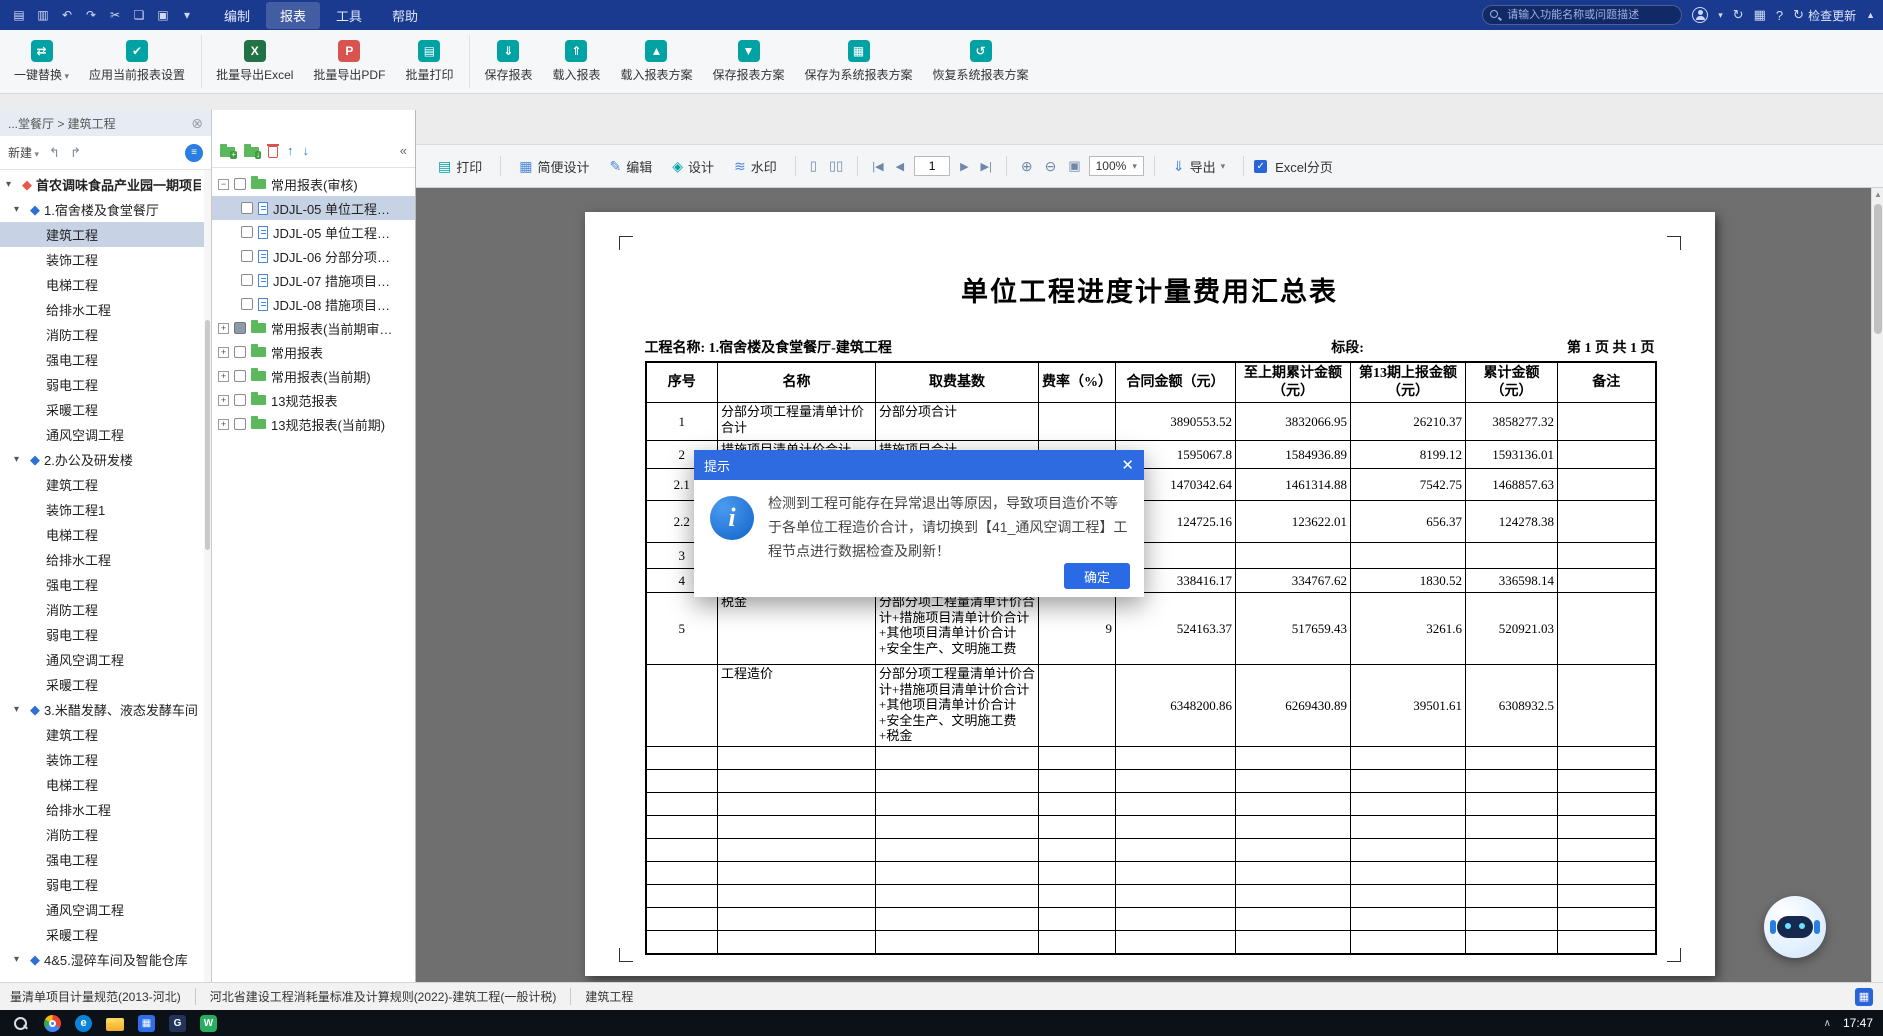 This screenshot has height=1036, width=1883. What do you see at coordinates (576, 61) in the screenshot?
I see `ribbon-button: ⇑ 载入报表` at bounding box center [576, 61].